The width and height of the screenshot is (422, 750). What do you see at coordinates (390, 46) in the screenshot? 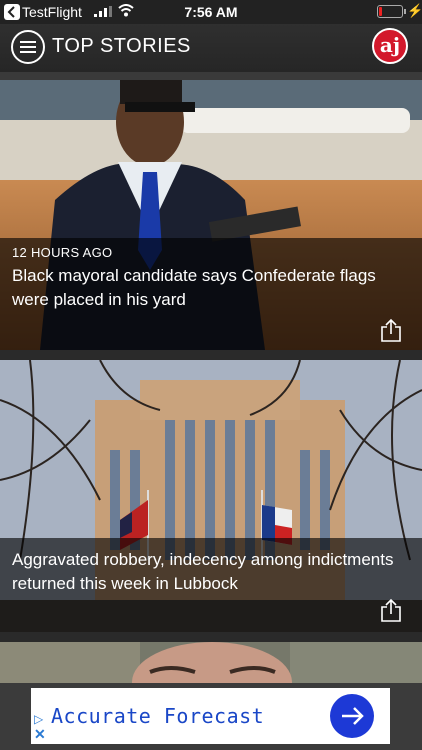
I see `brand-logo: aj` at bounding box center [390, 46].